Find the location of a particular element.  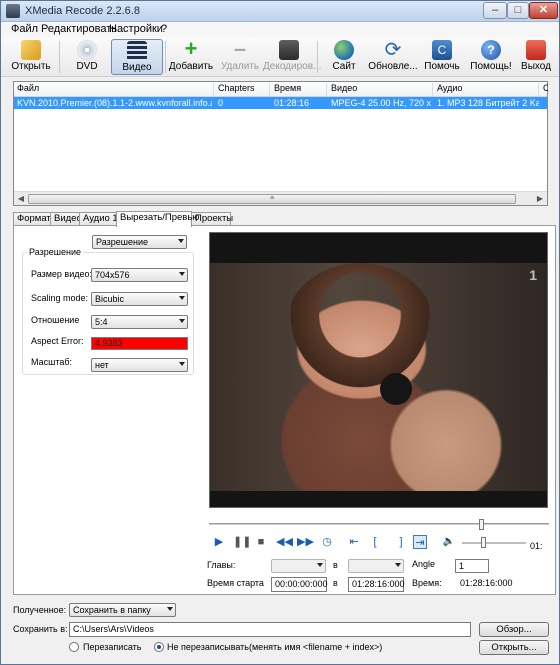

column-header-more: С is located at coordinates (544, 89).